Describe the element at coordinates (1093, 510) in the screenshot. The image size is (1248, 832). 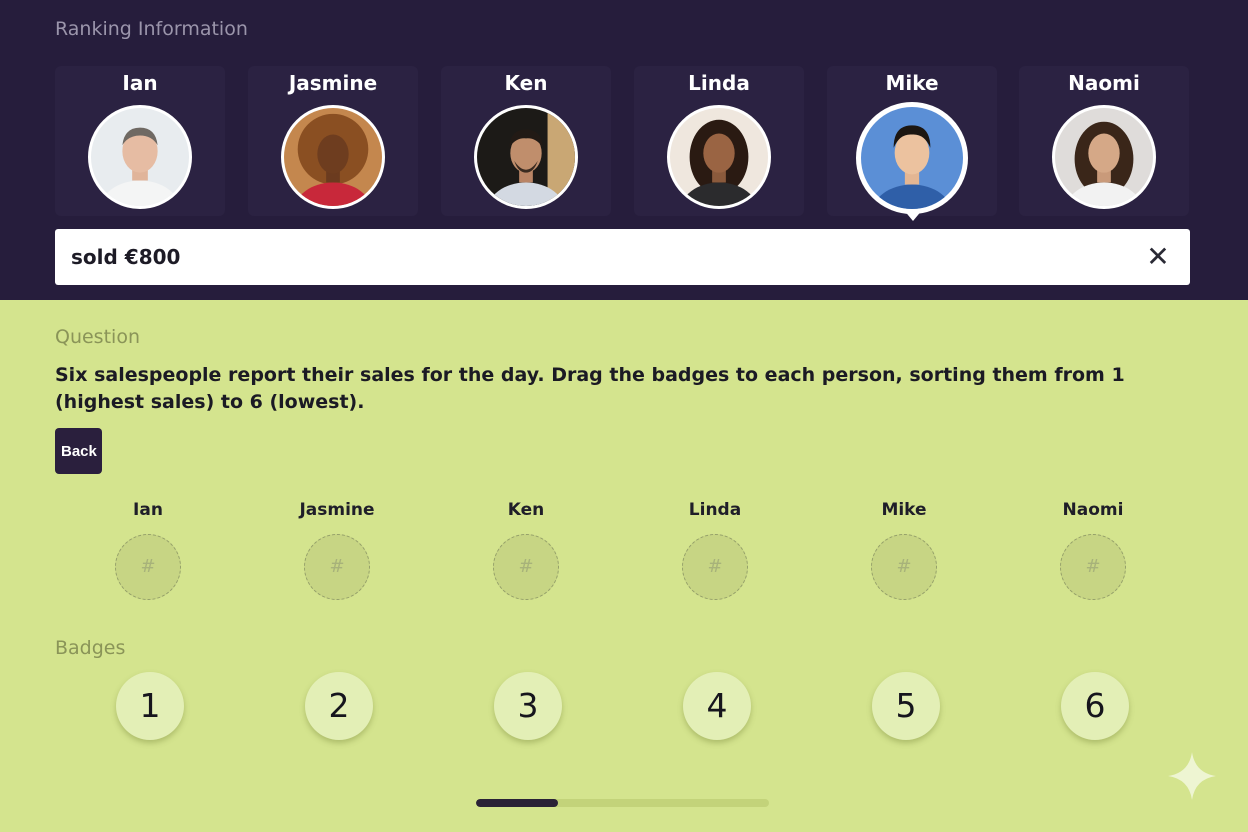
I see `slot-name: Naomi` at that location.